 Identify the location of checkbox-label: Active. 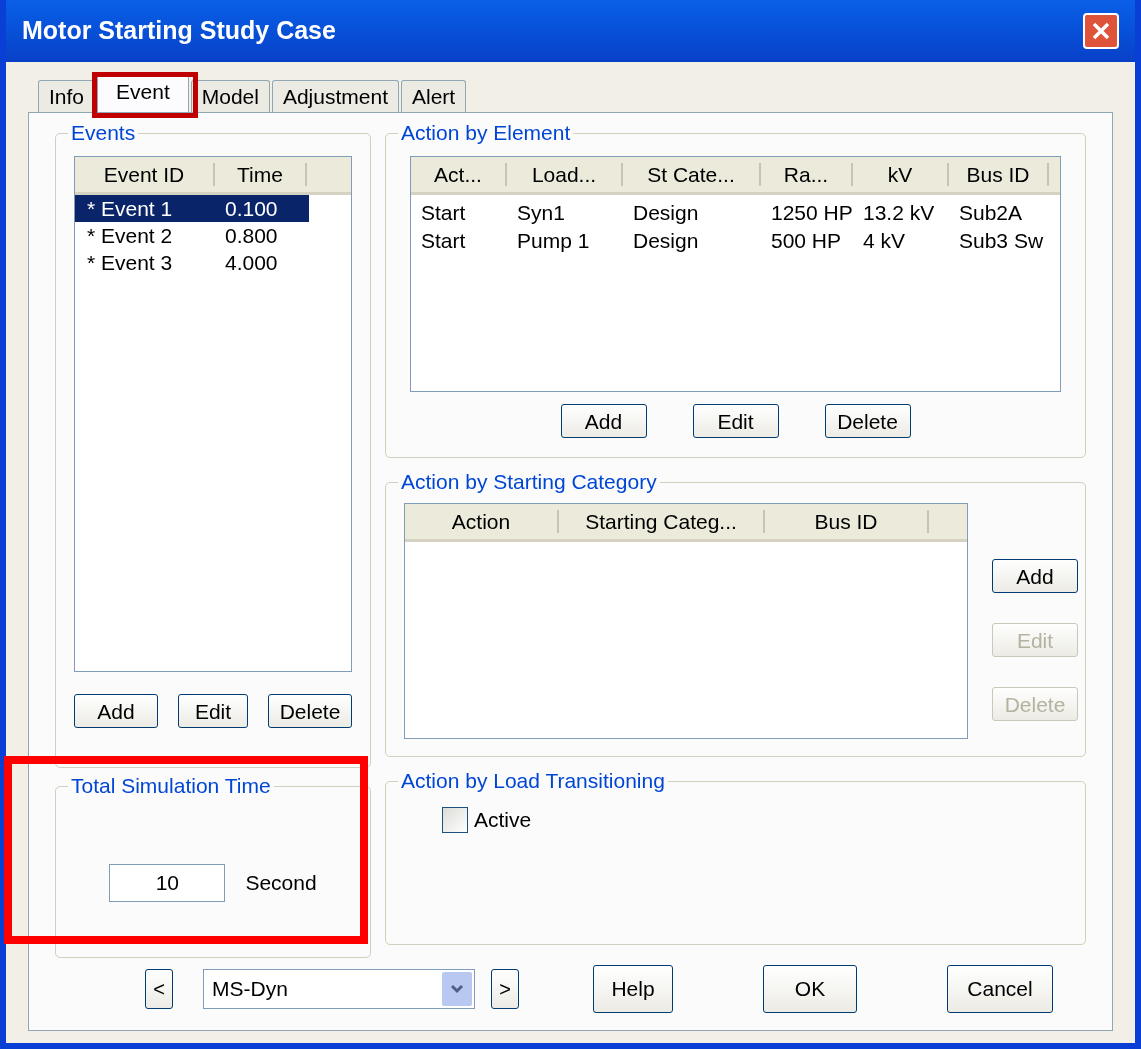
(503, 820).